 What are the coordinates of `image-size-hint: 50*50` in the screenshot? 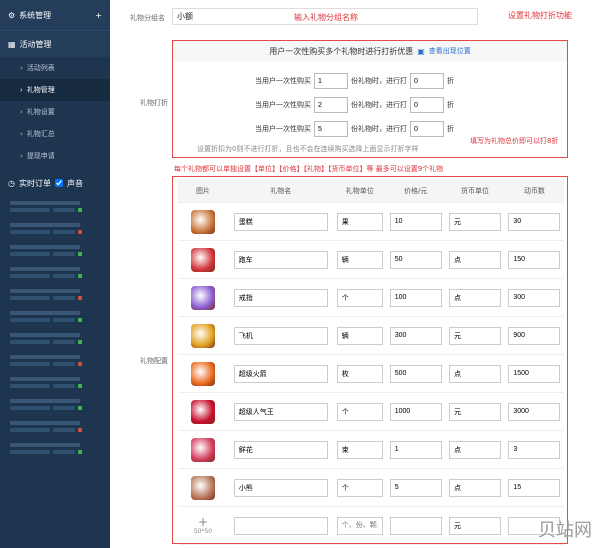 It's located at (203, 531).